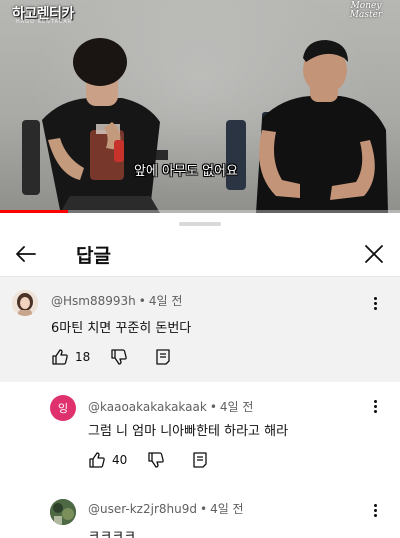  What do you see at coordinates (186, 171) in the screenshot?
I see `video-caption: 앞에 아무도 없어요` at bounding box center [186, 171].